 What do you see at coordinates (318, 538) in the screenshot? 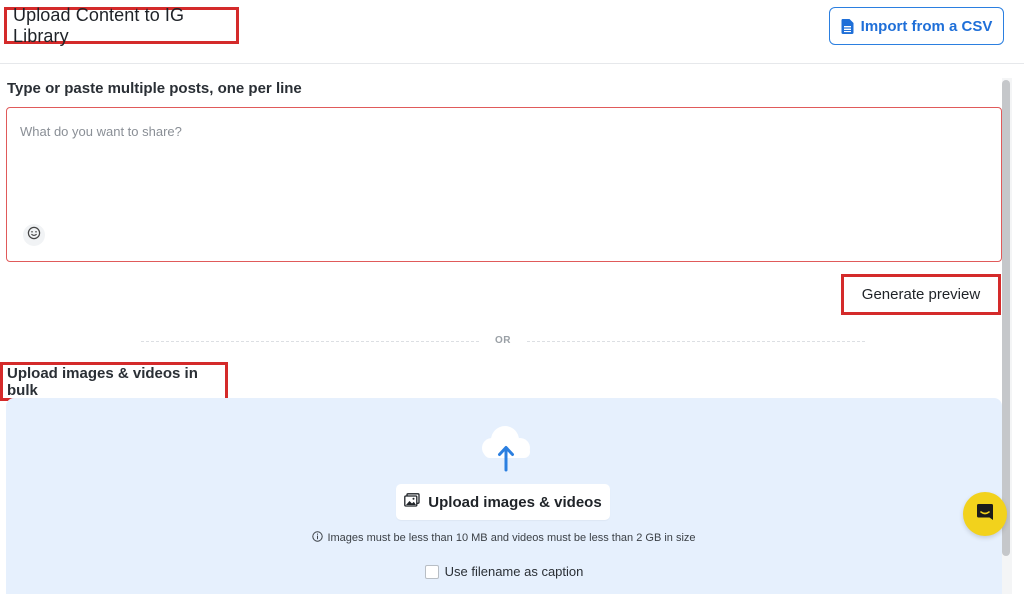
I see `info-icon` at bounding box center [318, 538].